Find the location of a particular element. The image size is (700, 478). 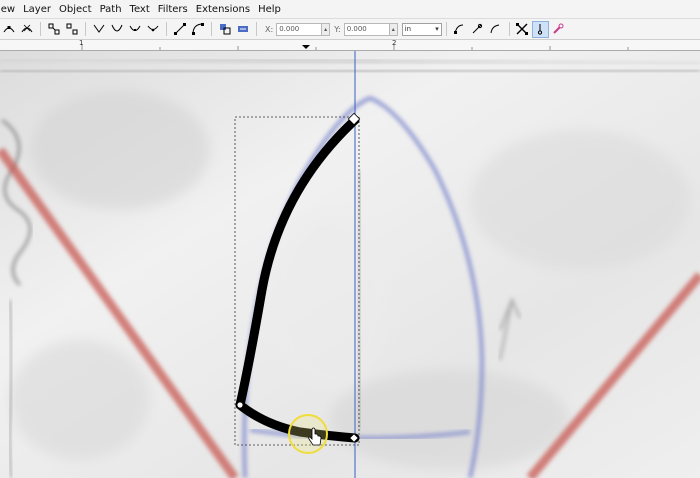

transform-handles-icon is located at coordinates (522, 29).